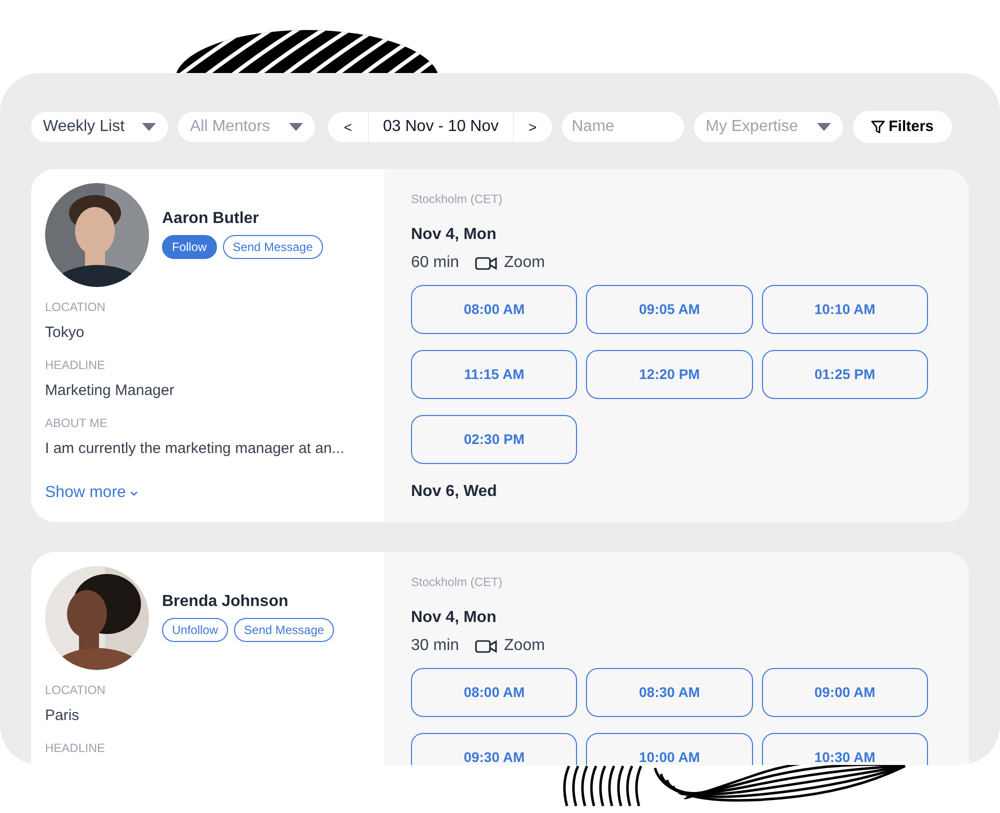 The width and height of the screenshot is (1000, 813). I want to click on mentor-name: Aaron Butler, so click(211, 219).